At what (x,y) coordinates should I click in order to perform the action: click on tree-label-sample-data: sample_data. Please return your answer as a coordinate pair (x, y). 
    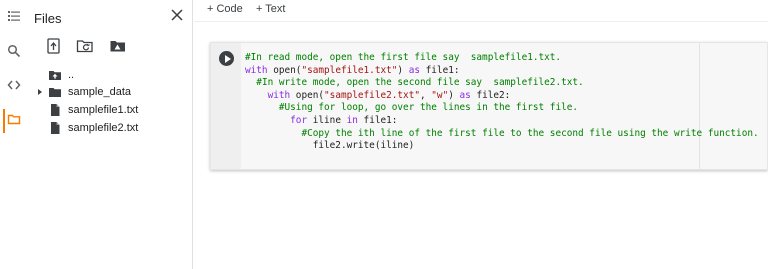
    Looking at the image, I should click on (99, 92).